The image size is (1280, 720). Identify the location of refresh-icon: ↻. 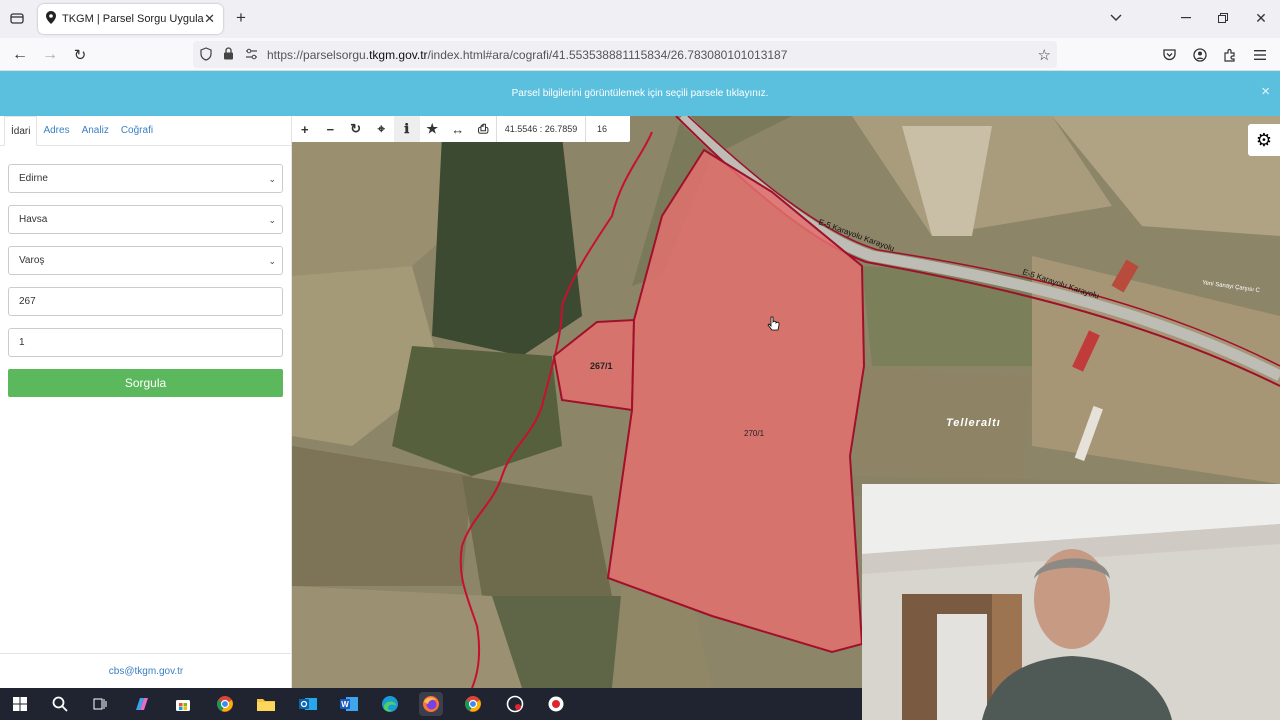
(356, 129).